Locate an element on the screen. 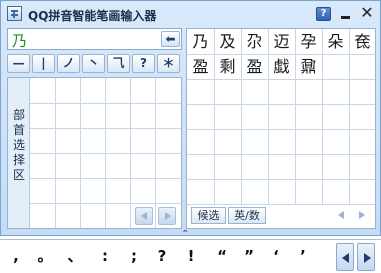 The image size is (381, 273). punct-question: ? is located at coordinates (162, 256).